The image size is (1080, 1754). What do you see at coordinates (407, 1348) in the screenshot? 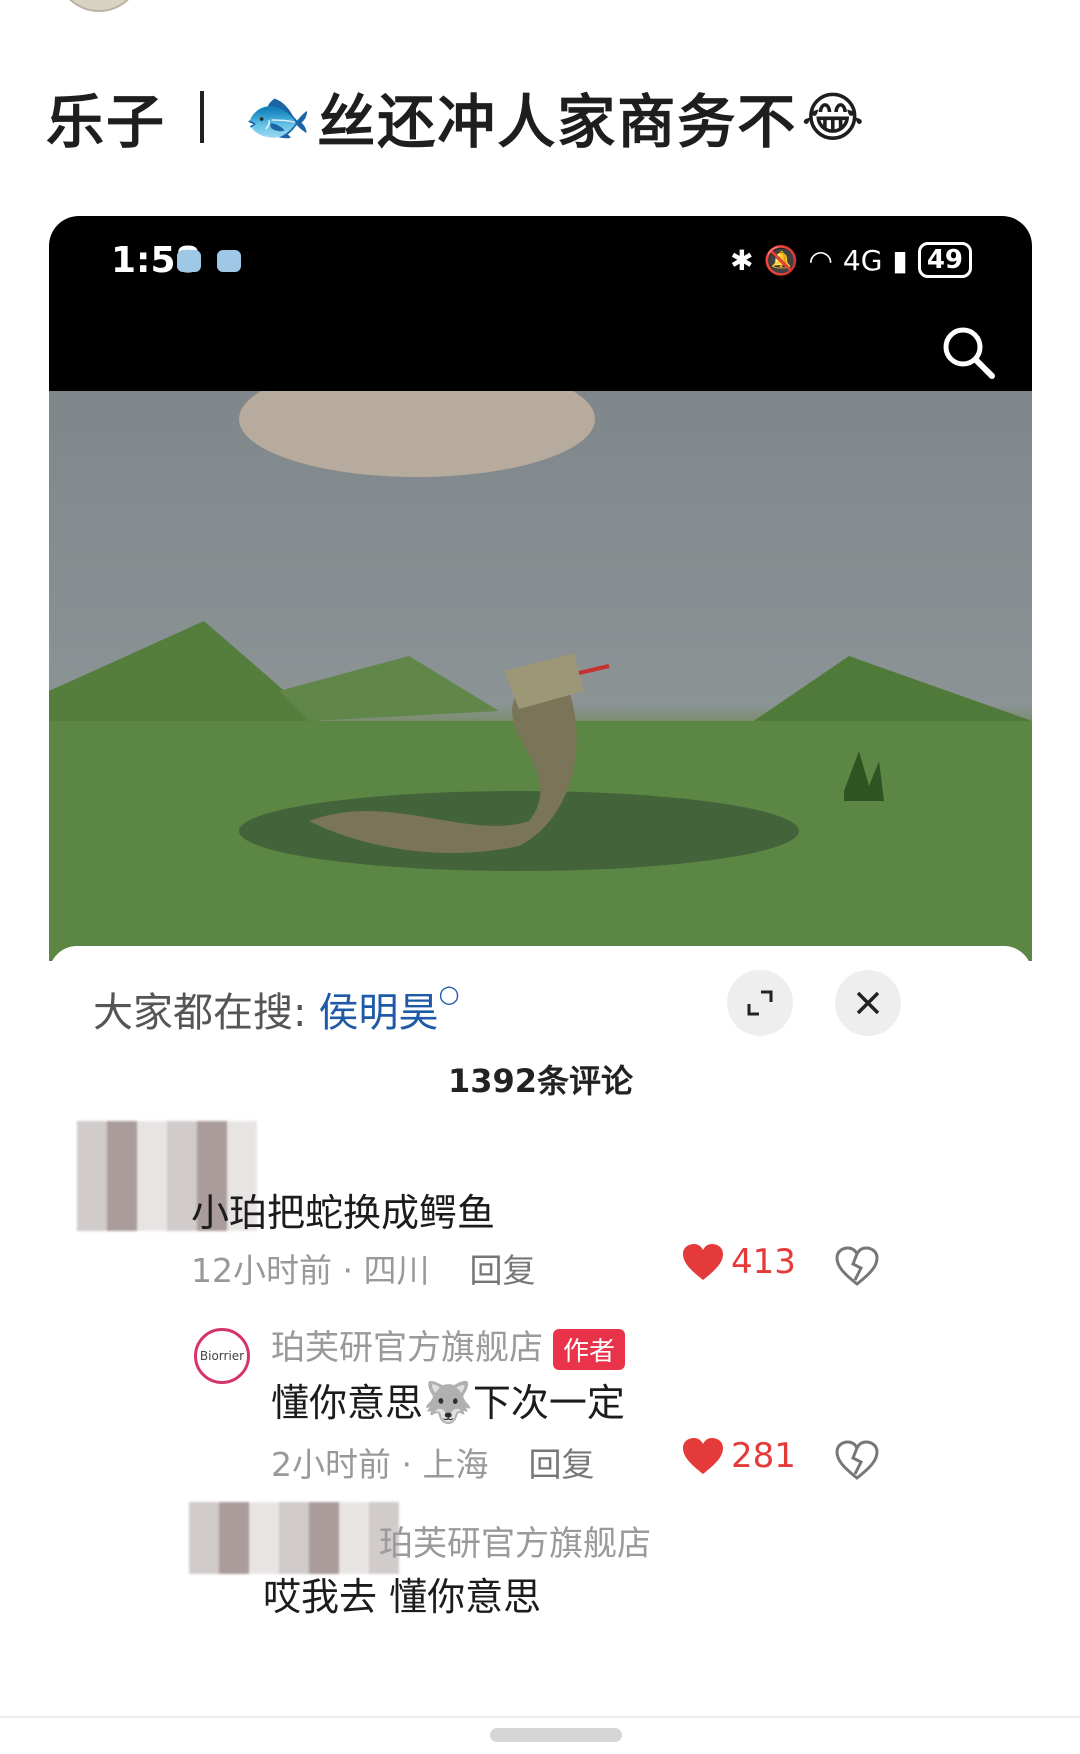
I see `commenter-name-text: 珀芙研官方旗舰店` at bounding box center [407, 1348].